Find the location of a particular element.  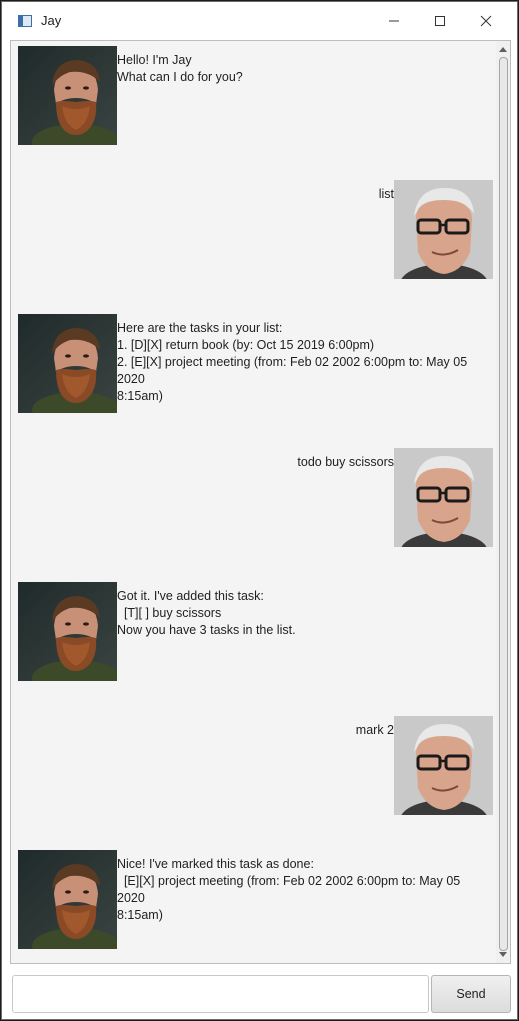

scroll-thumb is located at coordinates (503, 504).